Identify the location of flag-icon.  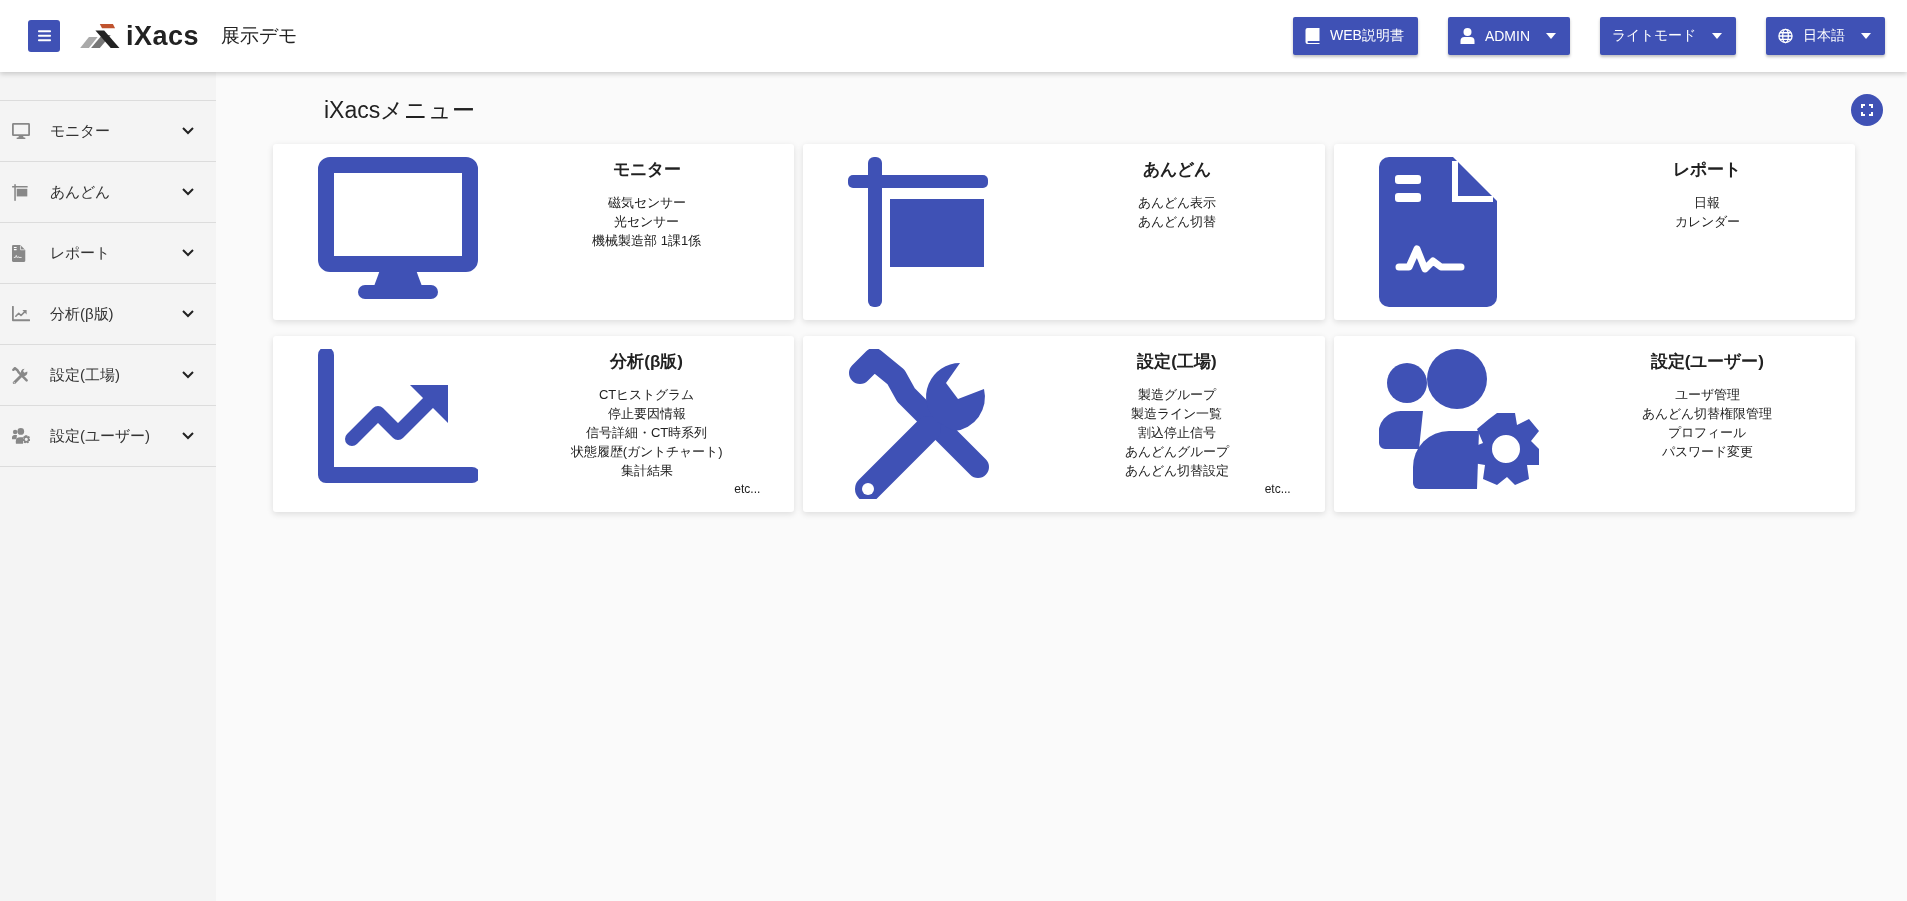
(21, 192).